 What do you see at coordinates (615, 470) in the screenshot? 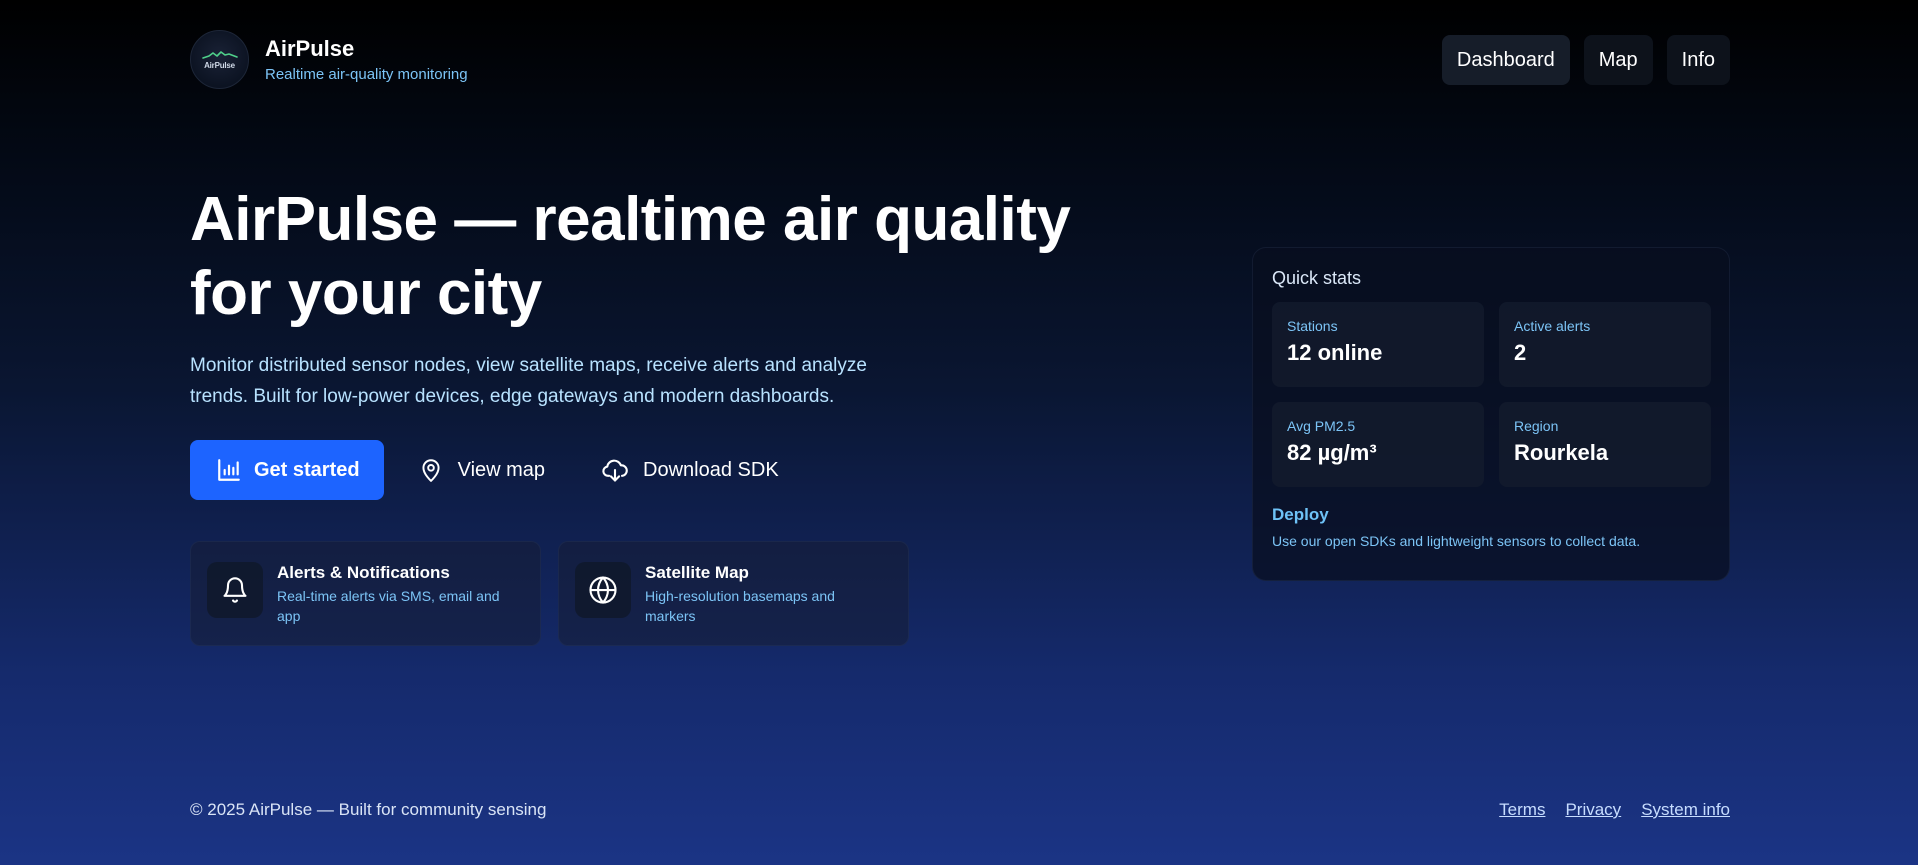
I see `cloud-download-icon` at bounding box center [615, 470].